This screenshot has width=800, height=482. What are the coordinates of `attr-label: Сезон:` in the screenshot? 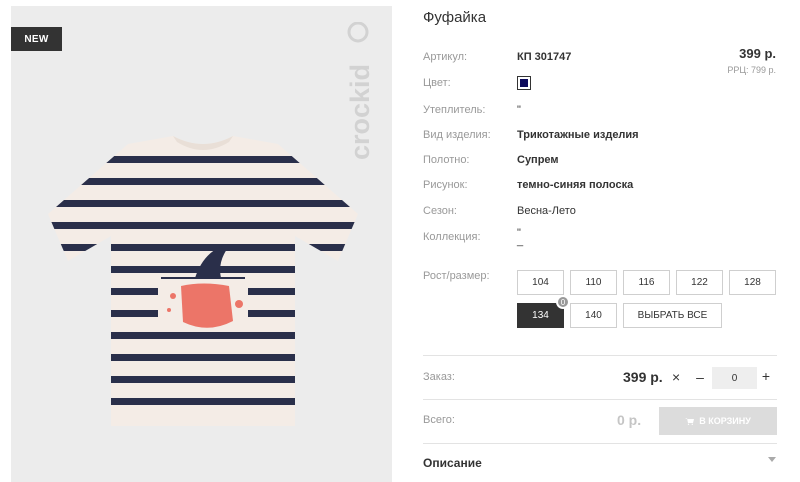 It's located at (440, 211).